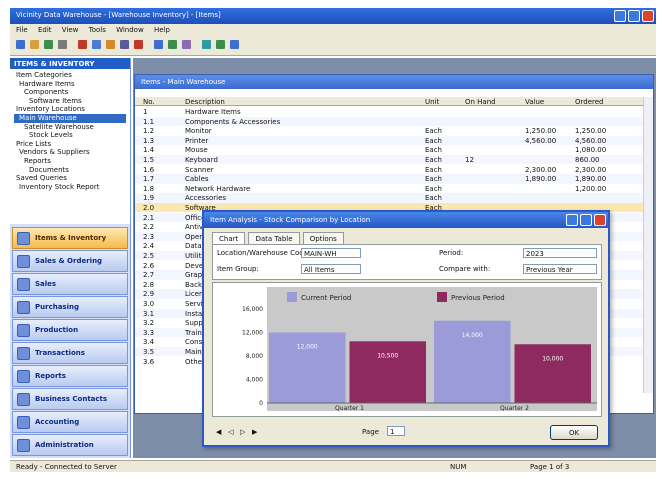 The width and height of the screenshot is (666, 479). What do you see at coordinates (254, 432) in the screenshot?
I see `last-page-icon: ▶` at bounding box center [254, 432].